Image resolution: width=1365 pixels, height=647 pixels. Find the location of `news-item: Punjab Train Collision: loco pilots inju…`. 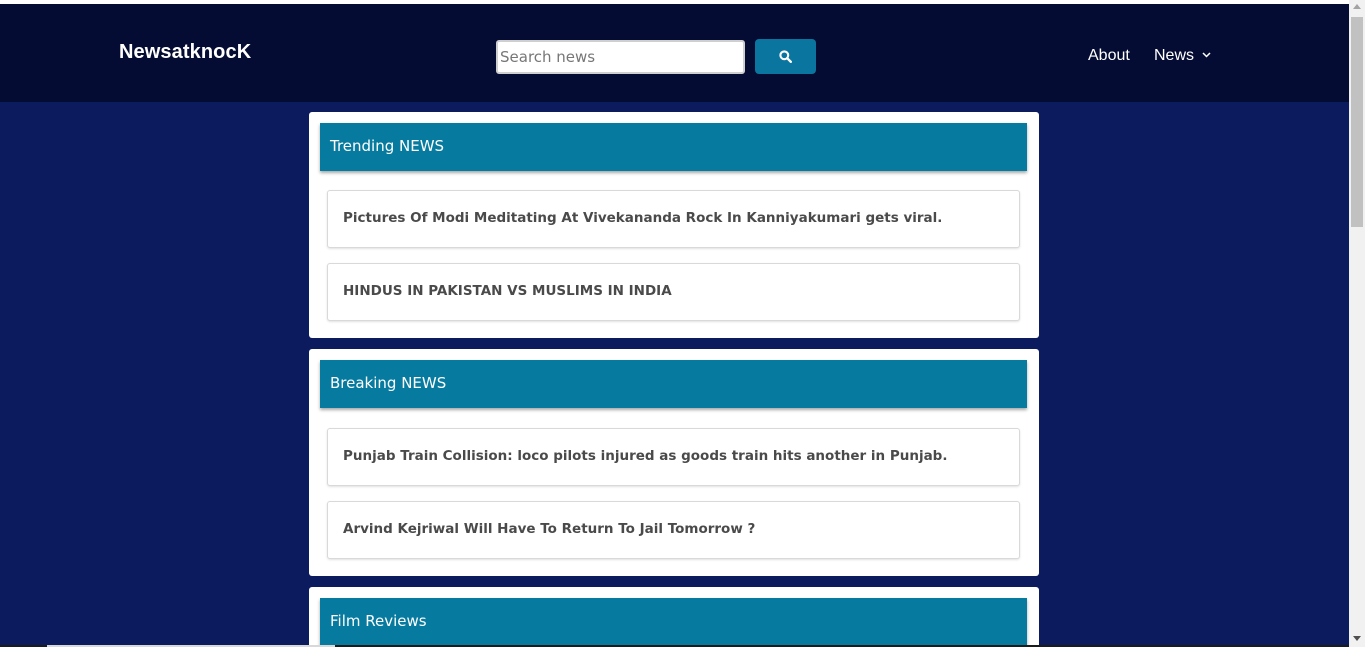

news-item: Punjab Train Collision: loco pilots inju… is located at coordinates (673, 457).